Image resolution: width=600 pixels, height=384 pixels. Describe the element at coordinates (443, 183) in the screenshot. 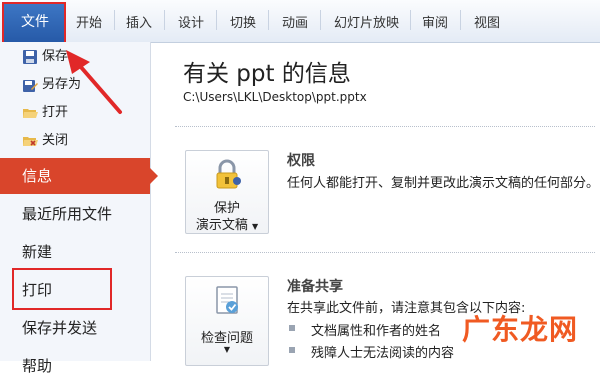

I see `permissions-description: 任何人都能打开、复制并更改此演示文稿的任何部分。` at that location.